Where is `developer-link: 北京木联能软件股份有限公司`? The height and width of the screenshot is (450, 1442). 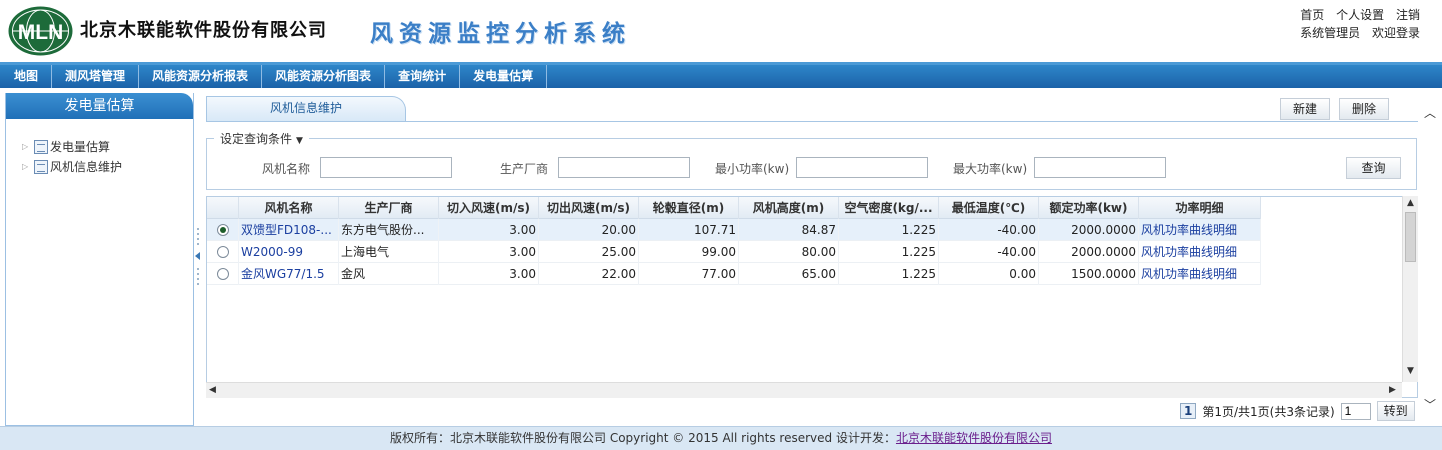
developer-link: 北京木联能软件股份有限公司 is located at coordinates (974, 438).